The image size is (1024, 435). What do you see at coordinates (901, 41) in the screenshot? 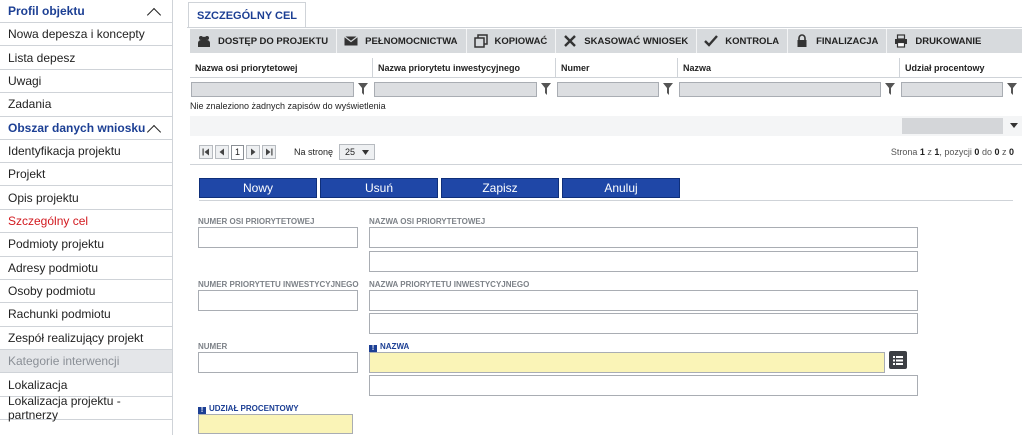
I see `printer-icon` at bounding box center [901, 41].